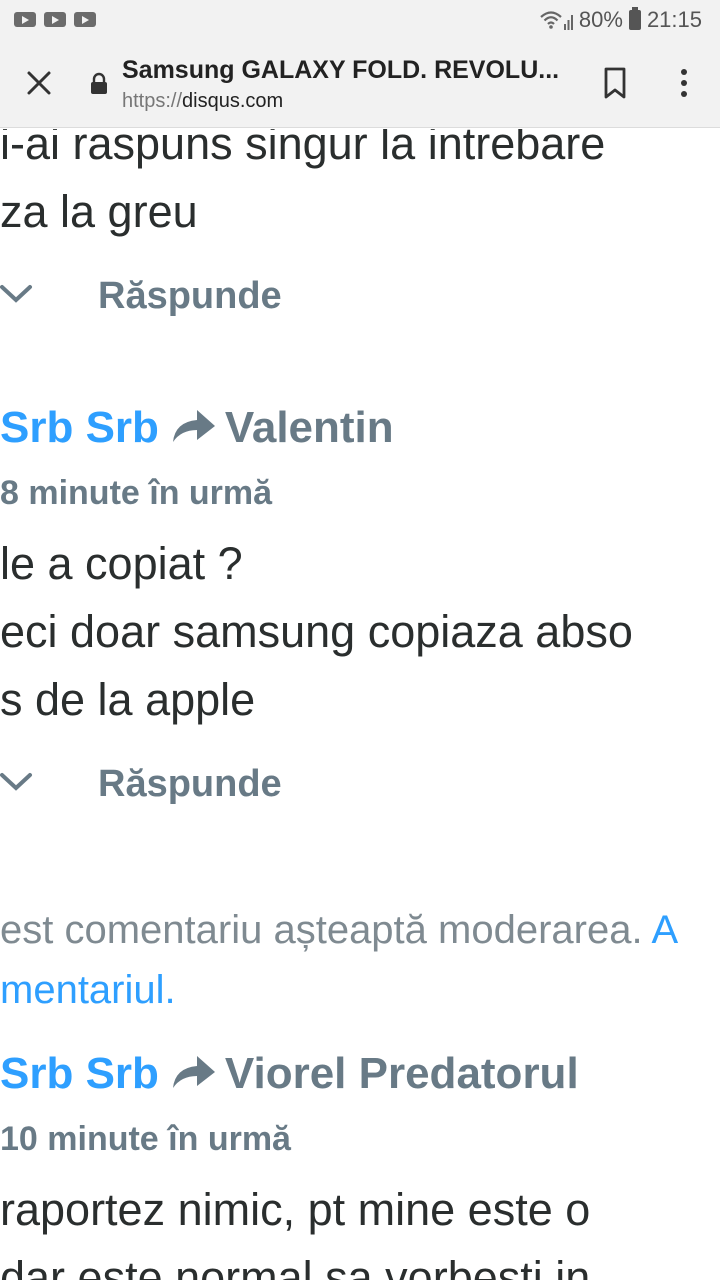 This screenshot has height=1280, width=720. Describe the element at coordinates (360, 20) in the screenshot. I see `status-bar: 80% 21:15` at that location.